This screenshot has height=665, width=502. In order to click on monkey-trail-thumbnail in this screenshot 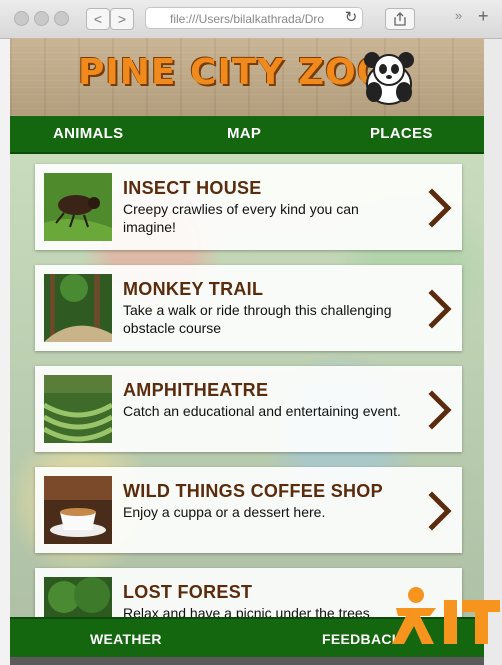, I will do `click(78, 308)`.